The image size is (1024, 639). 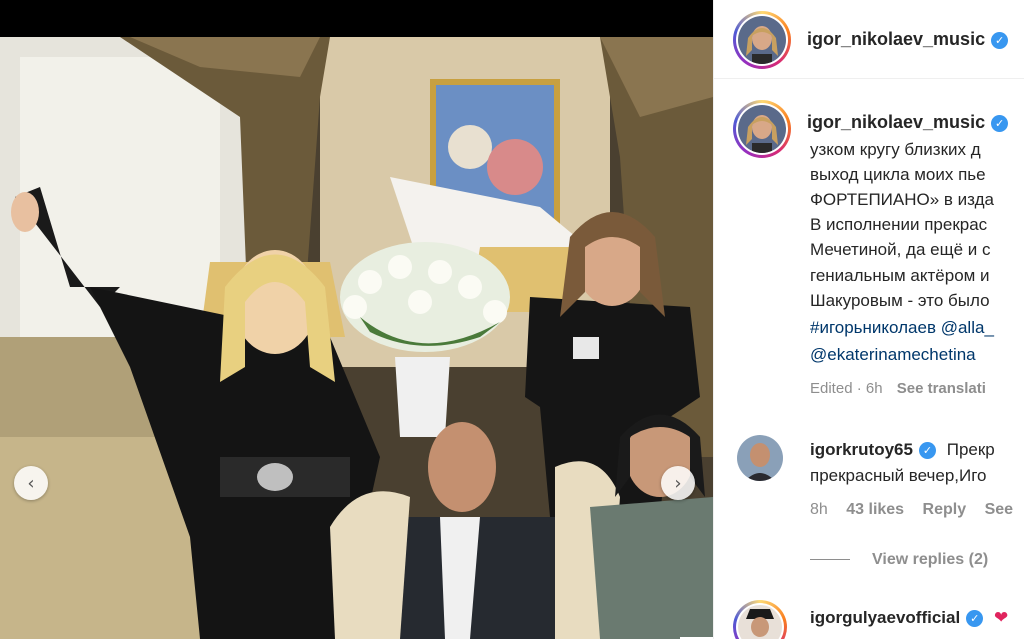 I want to click on comment-username: igorgulyaevofficial, so click(x=885, y=617).